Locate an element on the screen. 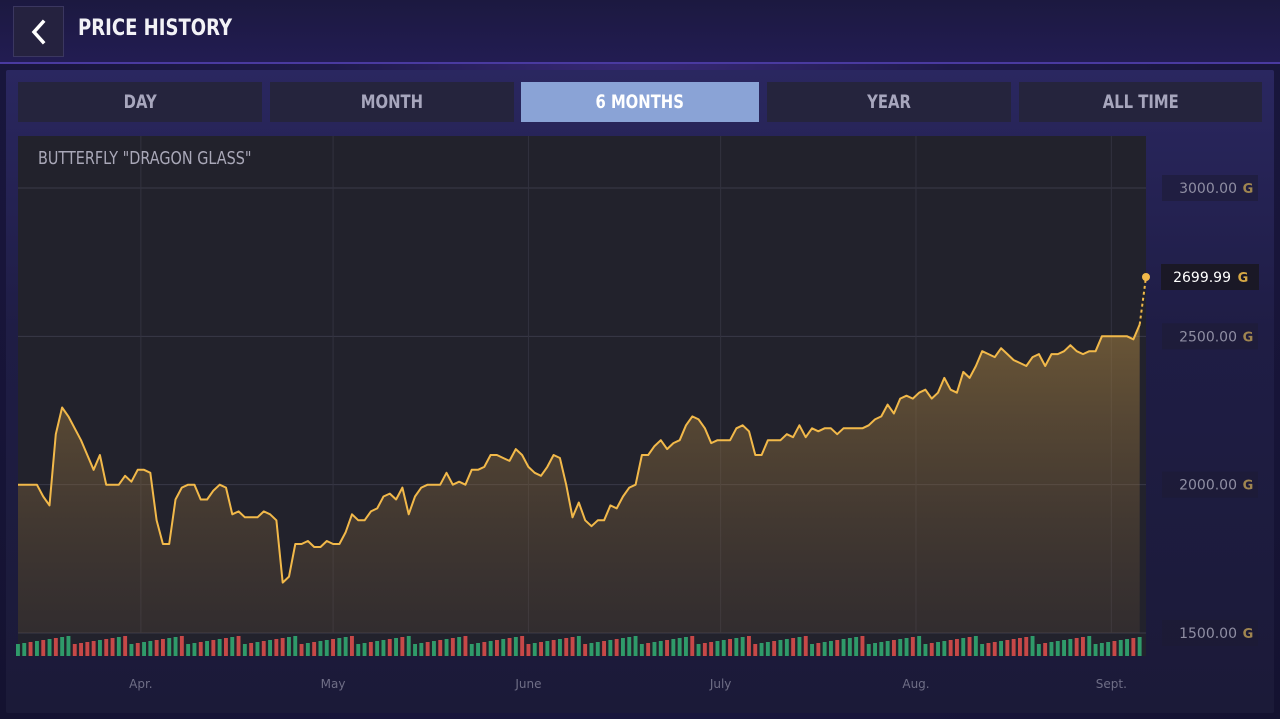 The image size is (1280, 719). tab-label: ALL TIME is located at coordinates (1140, 102).